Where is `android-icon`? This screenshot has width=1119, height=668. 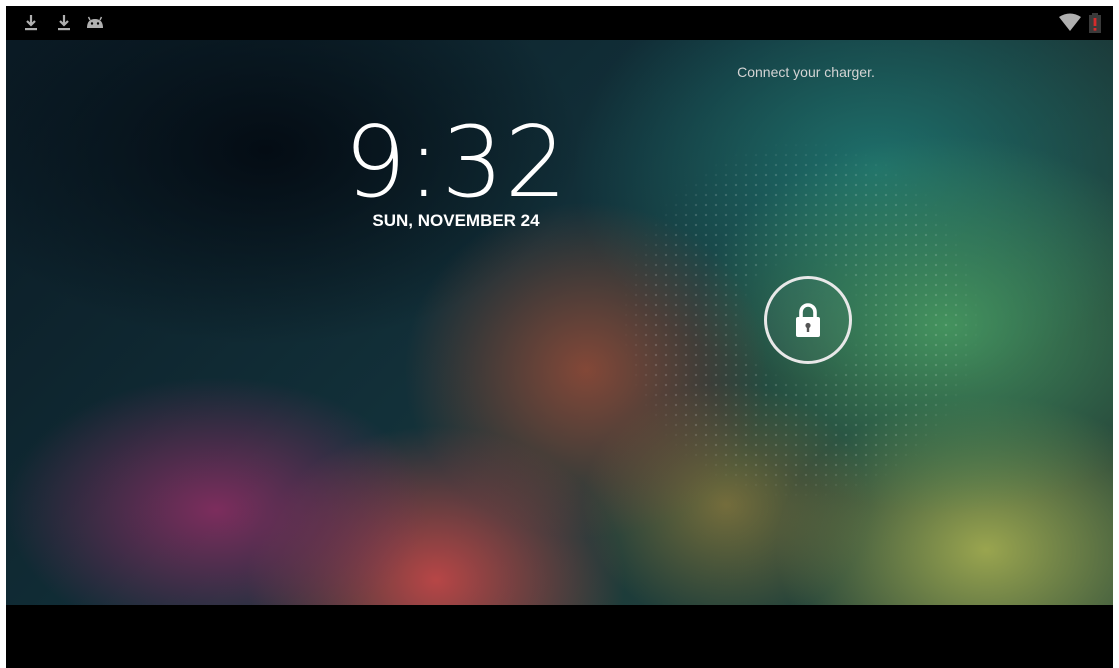
android-icon is located at coordinates (95, 23).